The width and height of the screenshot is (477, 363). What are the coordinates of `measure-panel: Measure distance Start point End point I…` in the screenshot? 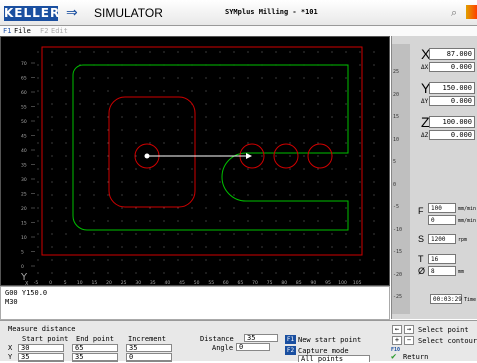 It's located at (238, 341).